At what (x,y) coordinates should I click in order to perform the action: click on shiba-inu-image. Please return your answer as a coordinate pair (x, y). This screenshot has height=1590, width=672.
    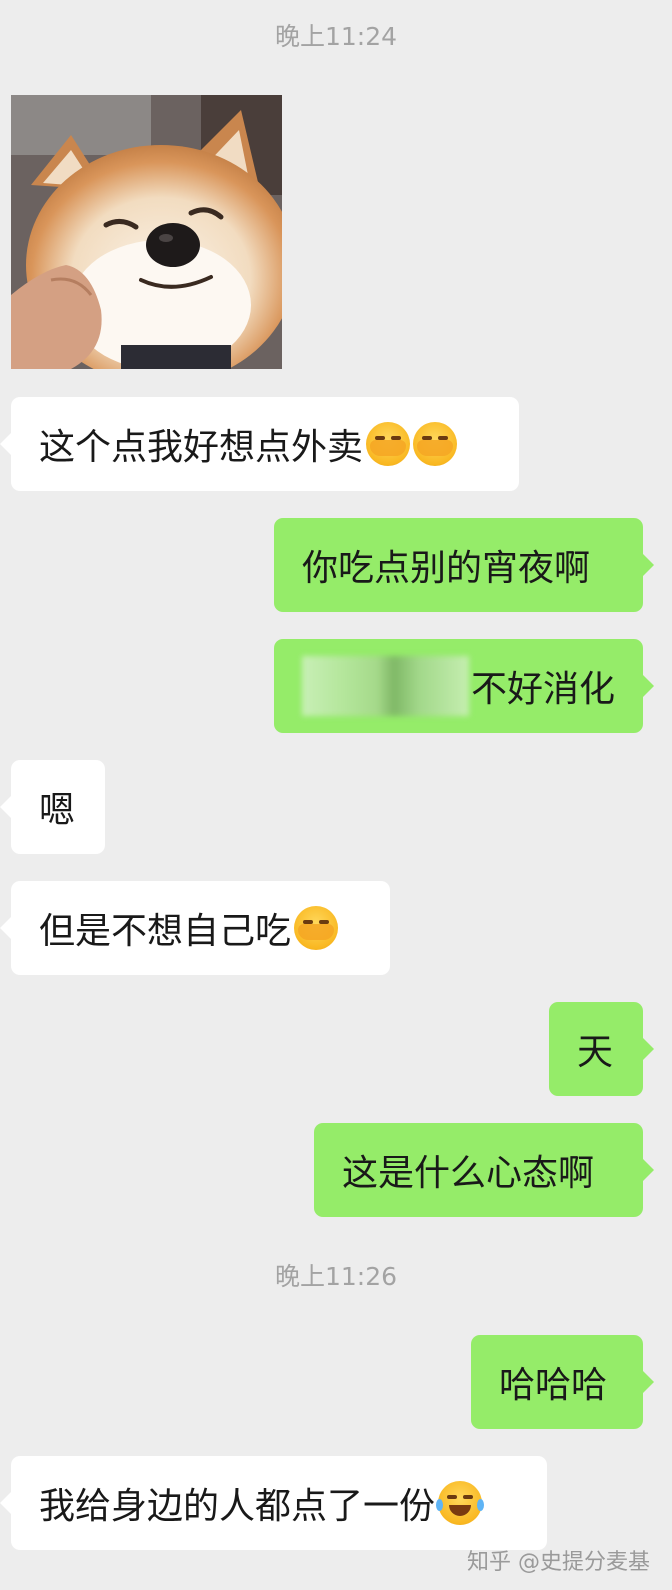
    Looking at the image, I should click on (146, 232).